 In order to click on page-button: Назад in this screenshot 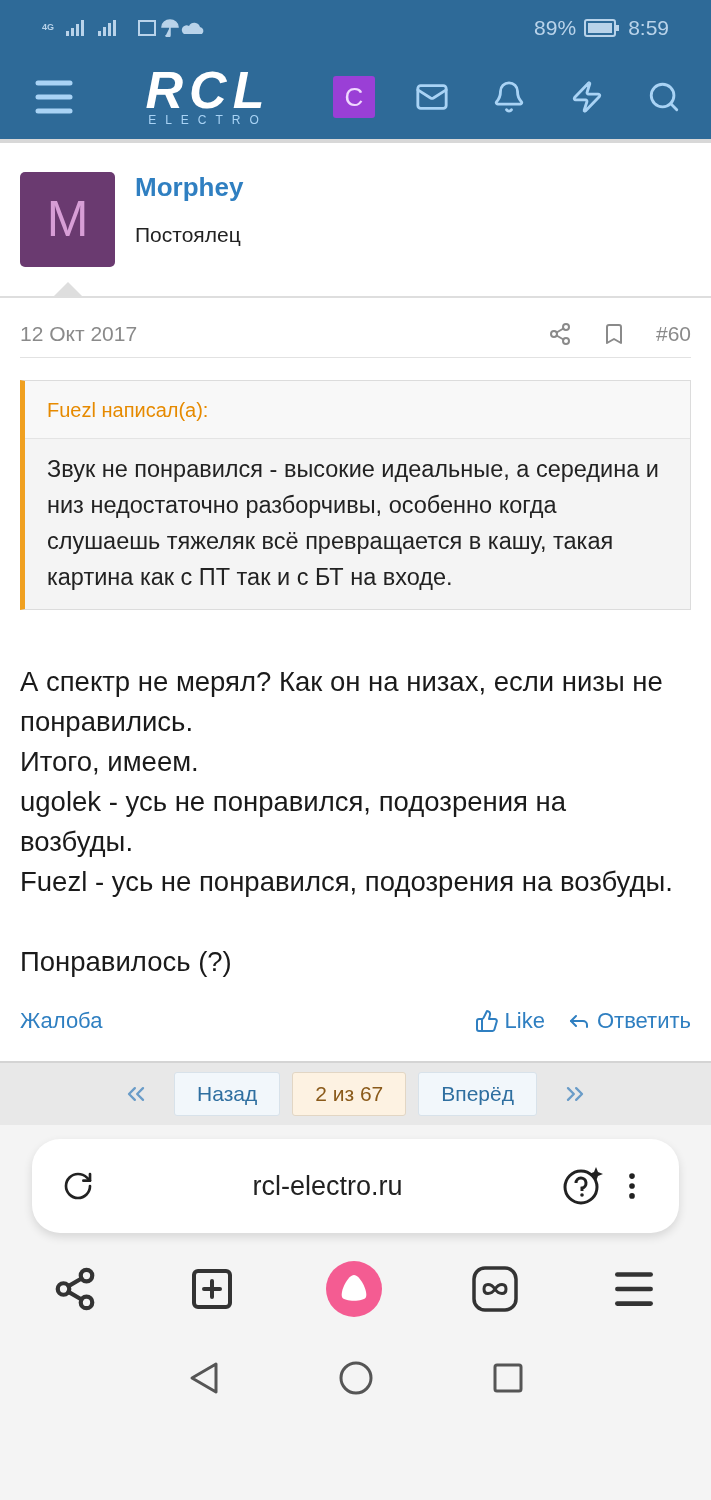, I will do `click(227, 1094)`.